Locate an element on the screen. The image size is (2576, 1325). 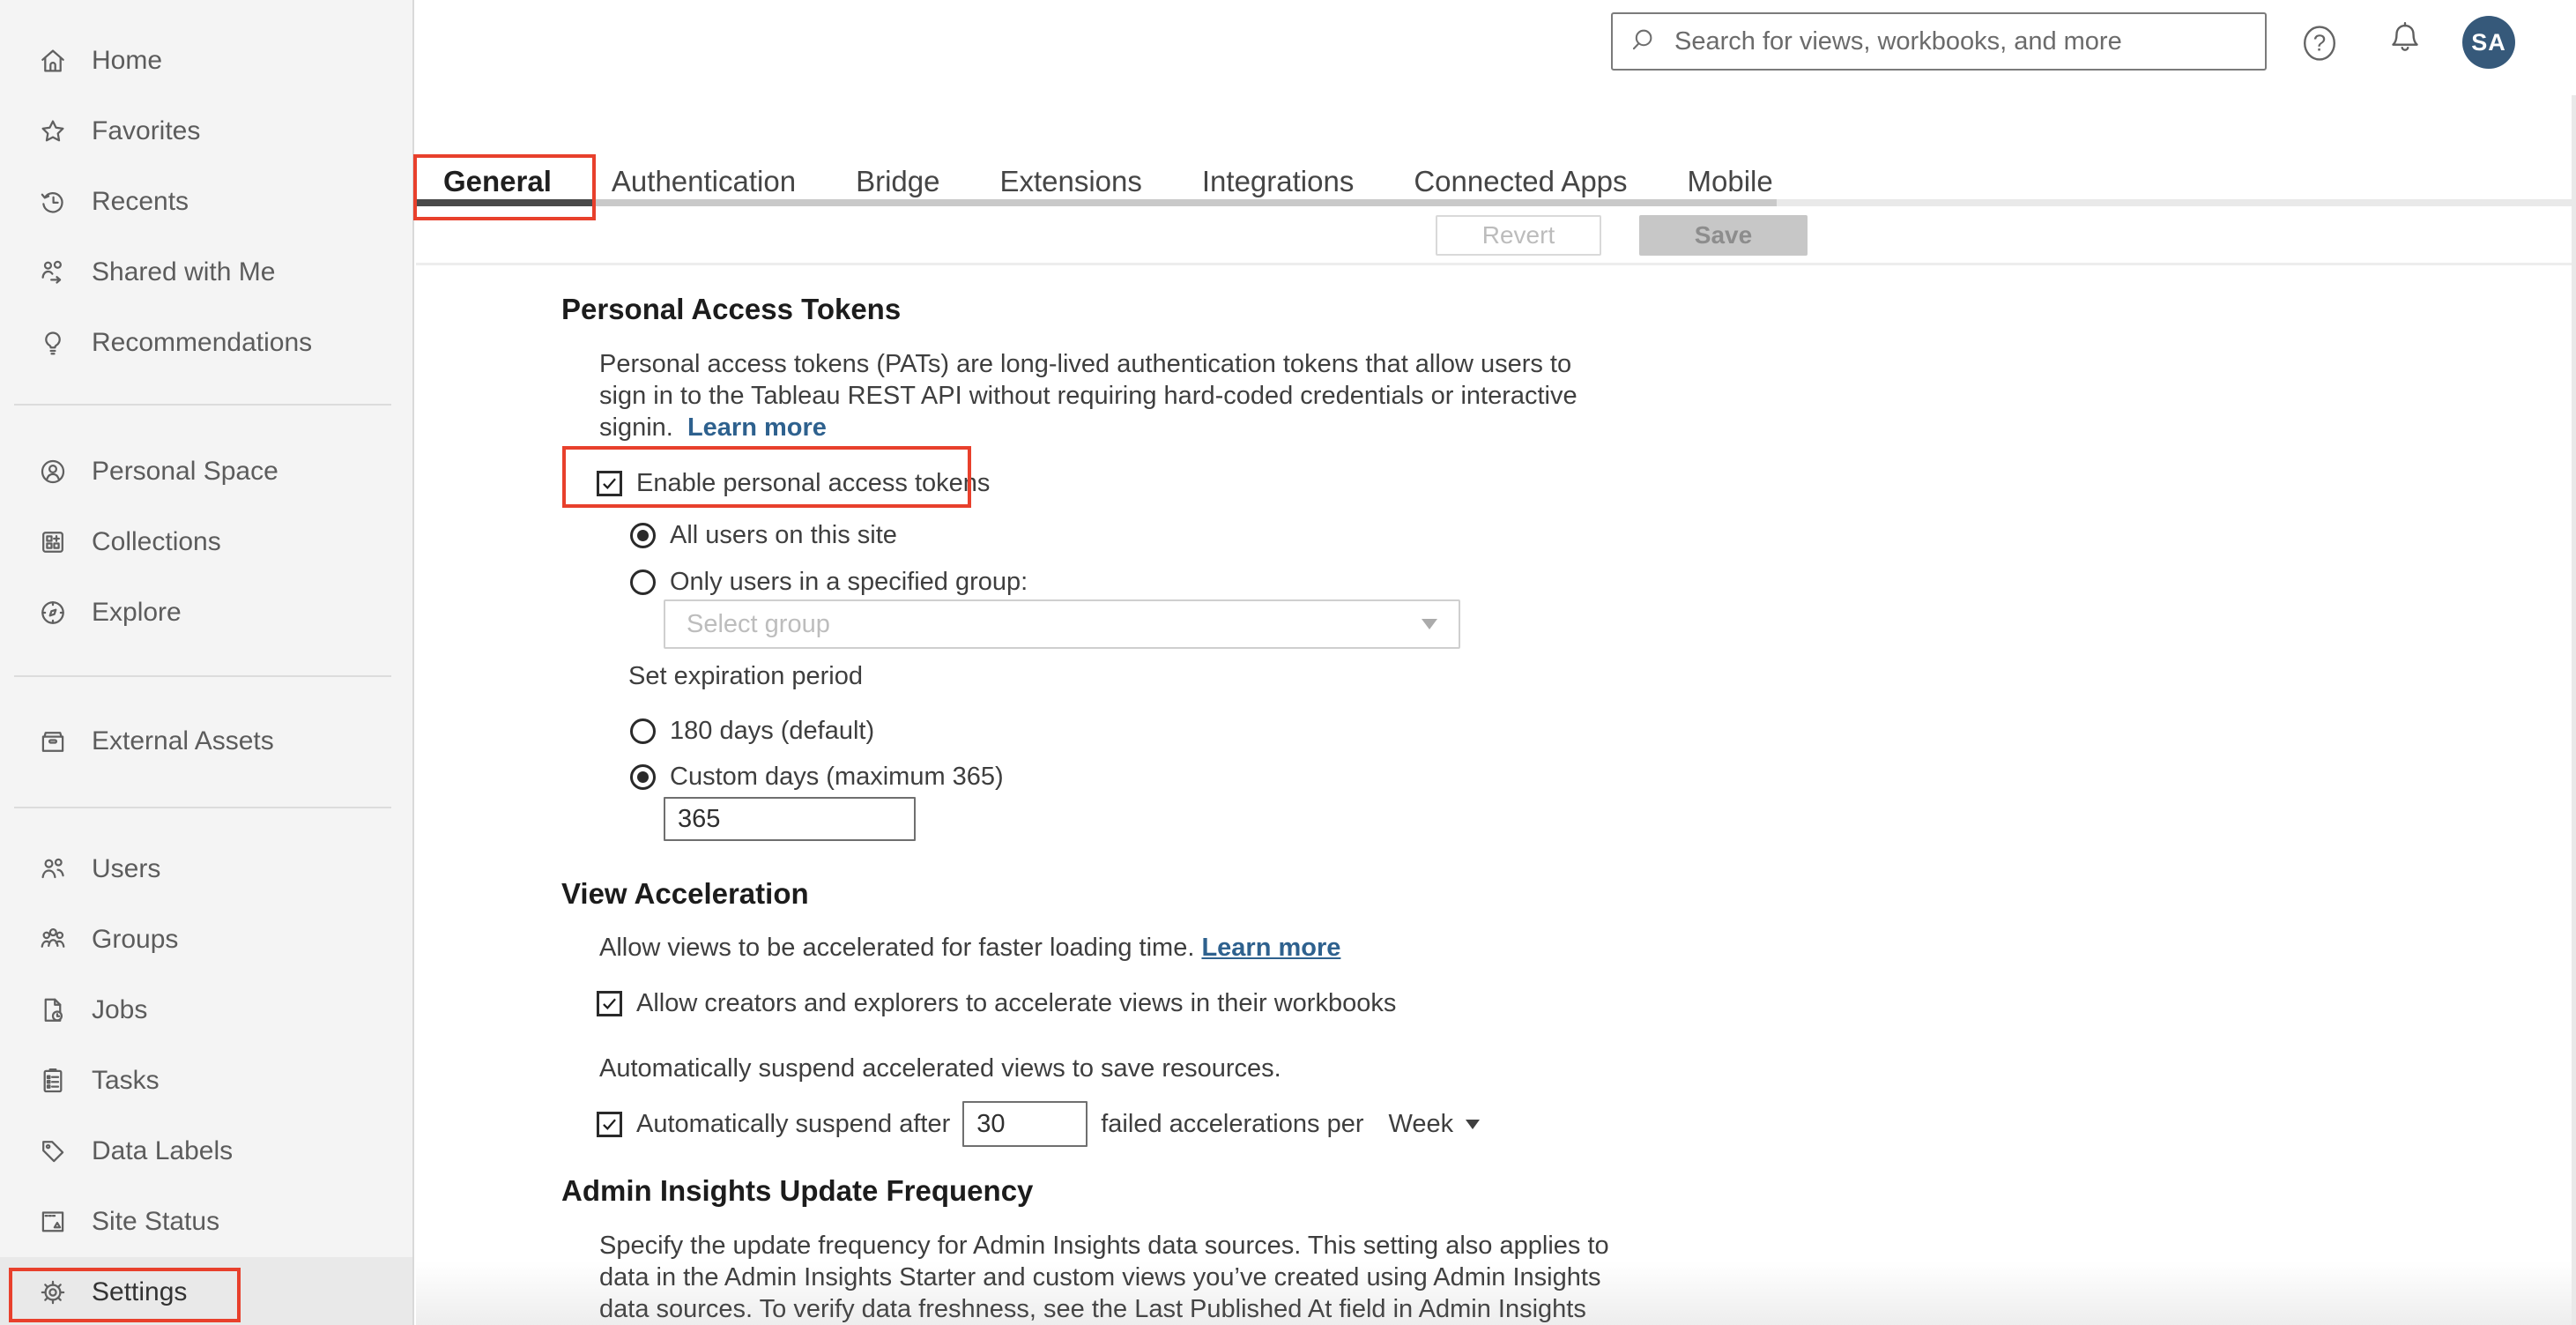
sidebar-item-label: Shared with Me is located at coordinates (184, 272).